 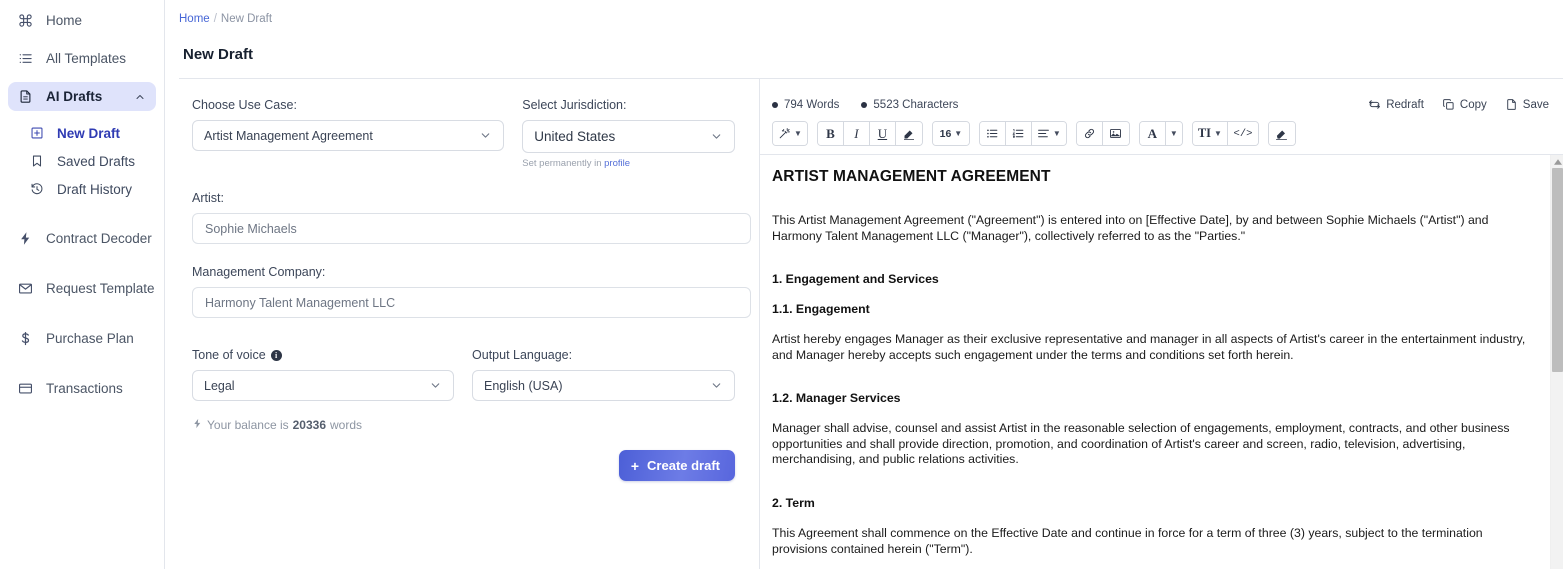 What do you see at coordinates (82, 58) in the screenshot?
I see `sidebar-item-all-templates: All Templates` at bounding box center [82, 58].